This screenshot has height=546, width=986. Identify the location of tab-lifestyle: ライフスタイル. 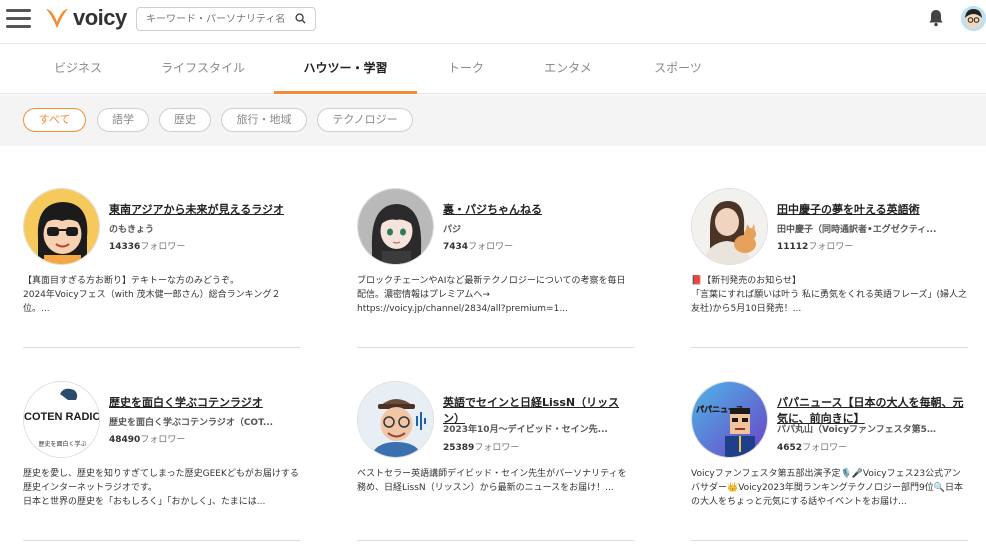
(203, 69).